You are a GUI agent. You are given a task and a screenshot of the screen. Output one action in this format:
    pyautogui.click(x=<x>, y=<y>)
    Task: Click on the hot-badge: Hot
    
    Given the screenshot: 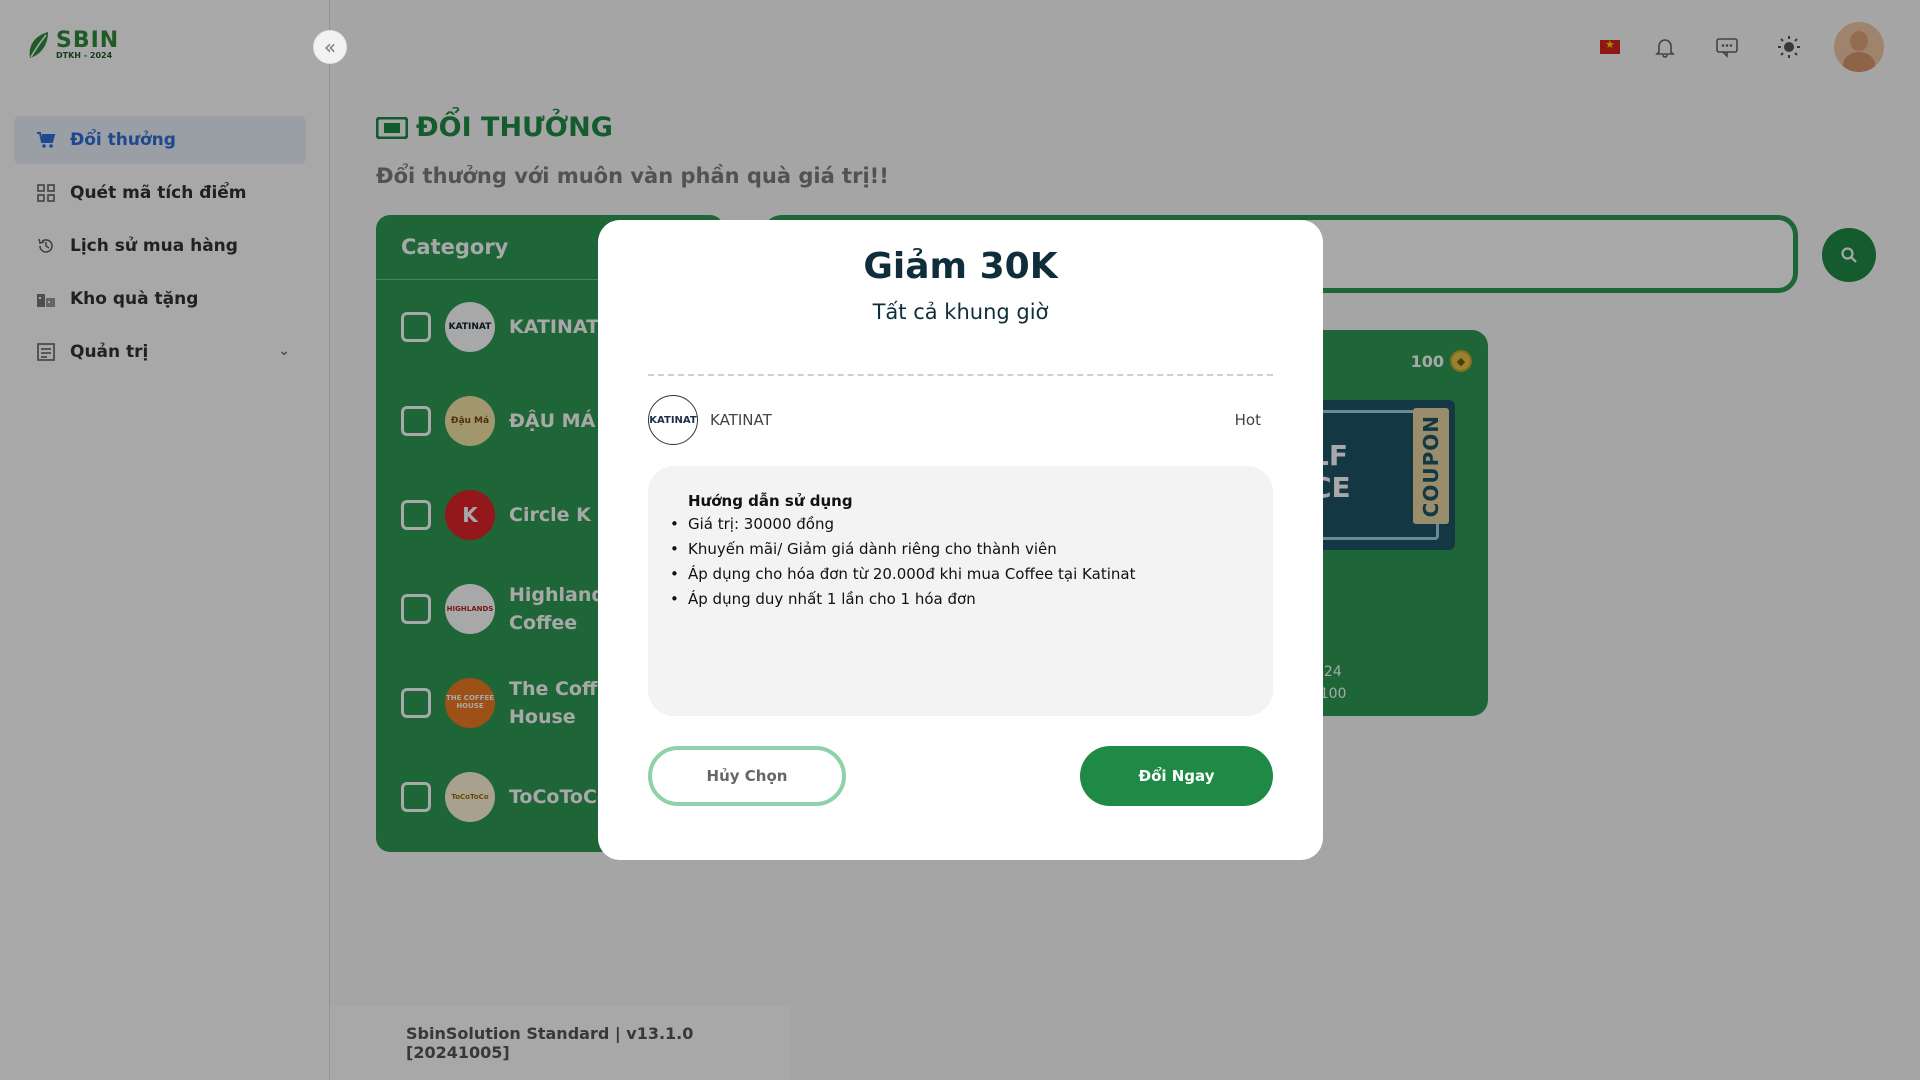 What is the action you would take?
    pyautogui.click(x=1247, y=420)
    